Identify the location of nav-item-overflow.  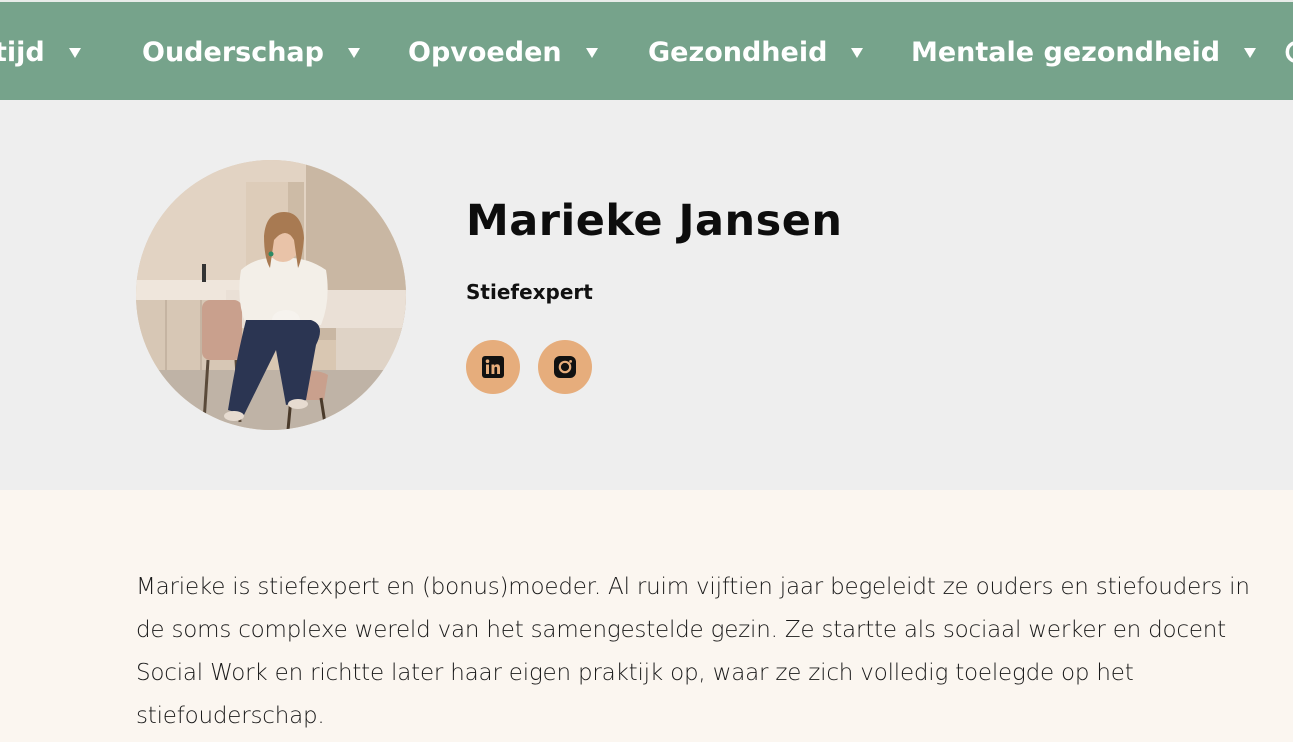
(1289, 52).